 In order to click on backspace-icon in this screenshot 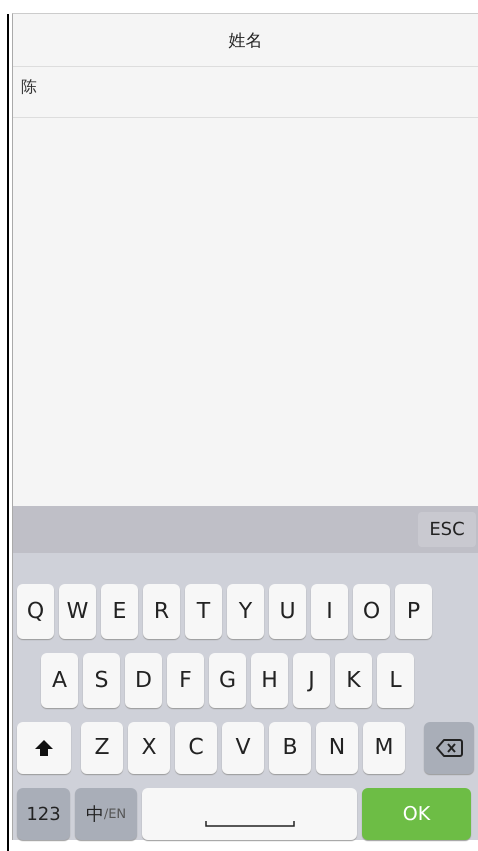, I will do `click(449, 748)`.